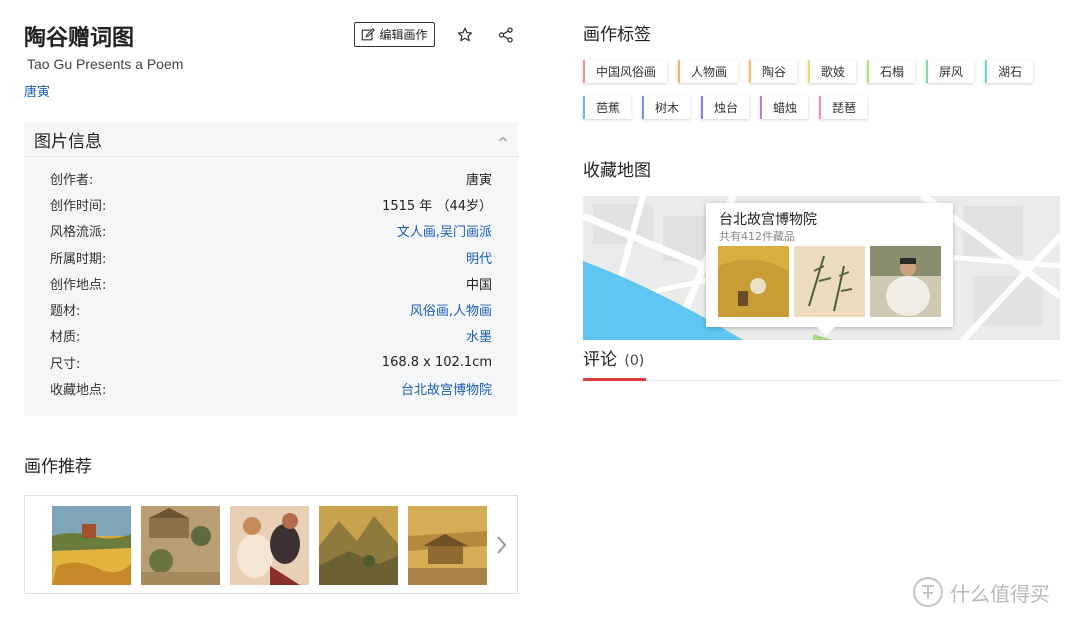 The width and height of the screenshot is (1080, 619). What do you see at coordinates (928, 592) in the screenshot?
I see `watermark-logo-icon` at bounding box center [928, 592].